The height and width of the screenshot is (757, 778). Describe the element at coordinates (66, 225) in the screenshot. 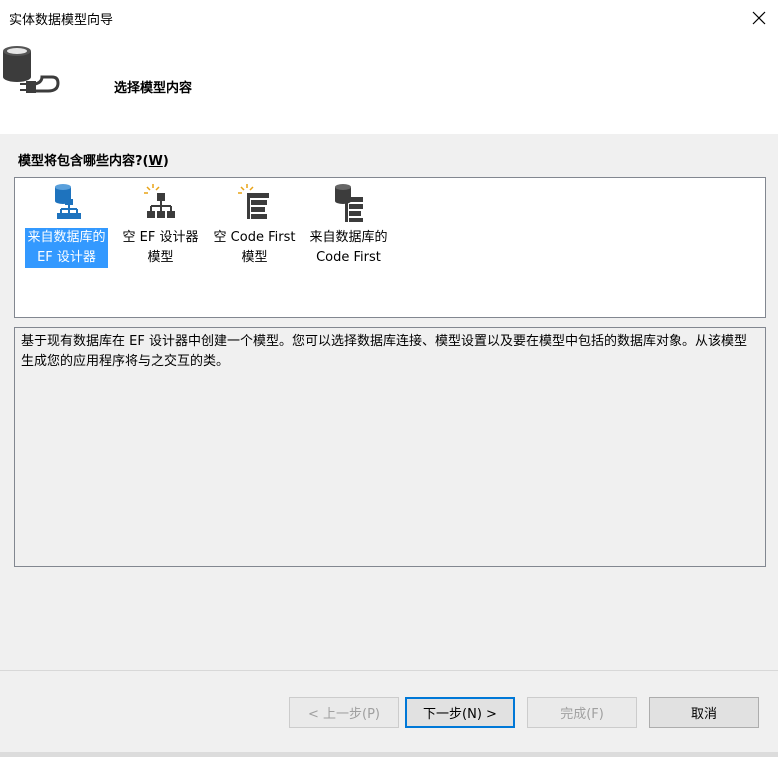

I see `list-item-ef-designer-from-database: 来自数据库的 EF 设计器` at that location.